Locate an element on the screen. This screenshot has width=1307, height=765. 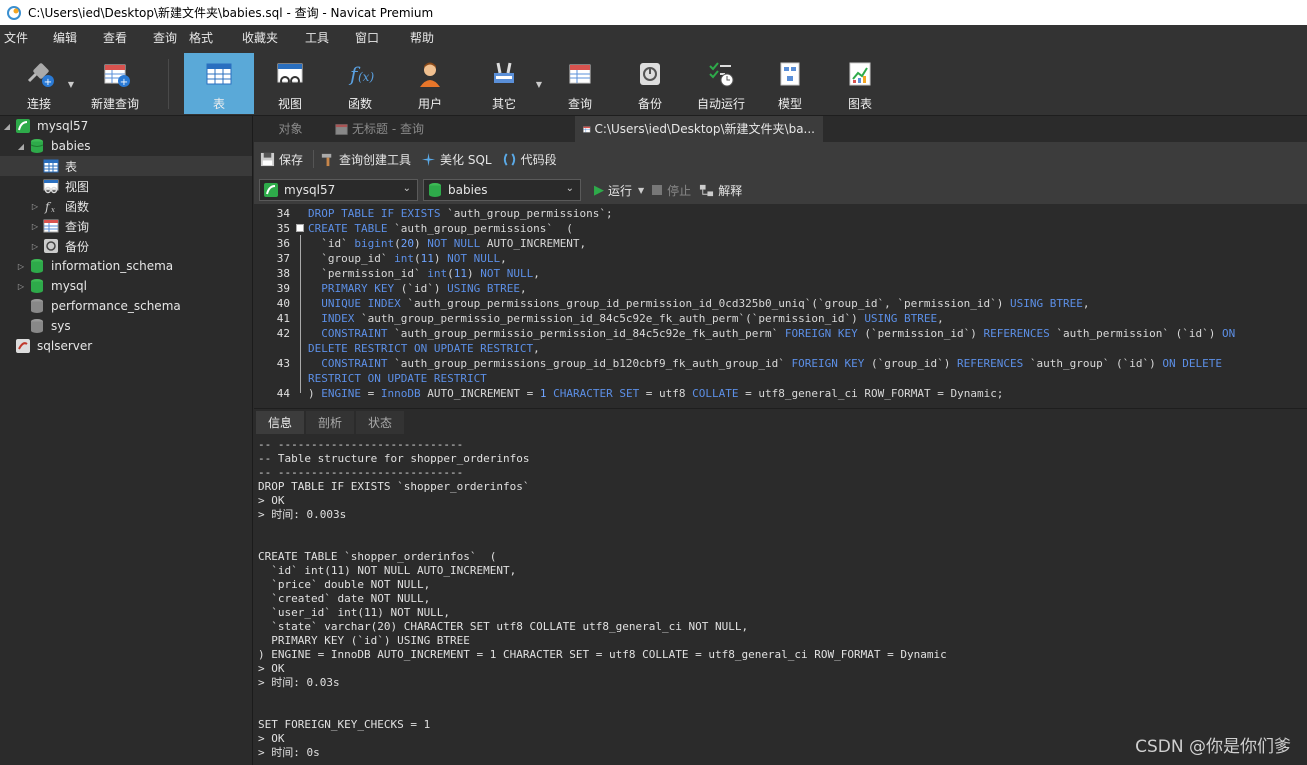
user-button: 用户 is located at coordinates (430, 83).